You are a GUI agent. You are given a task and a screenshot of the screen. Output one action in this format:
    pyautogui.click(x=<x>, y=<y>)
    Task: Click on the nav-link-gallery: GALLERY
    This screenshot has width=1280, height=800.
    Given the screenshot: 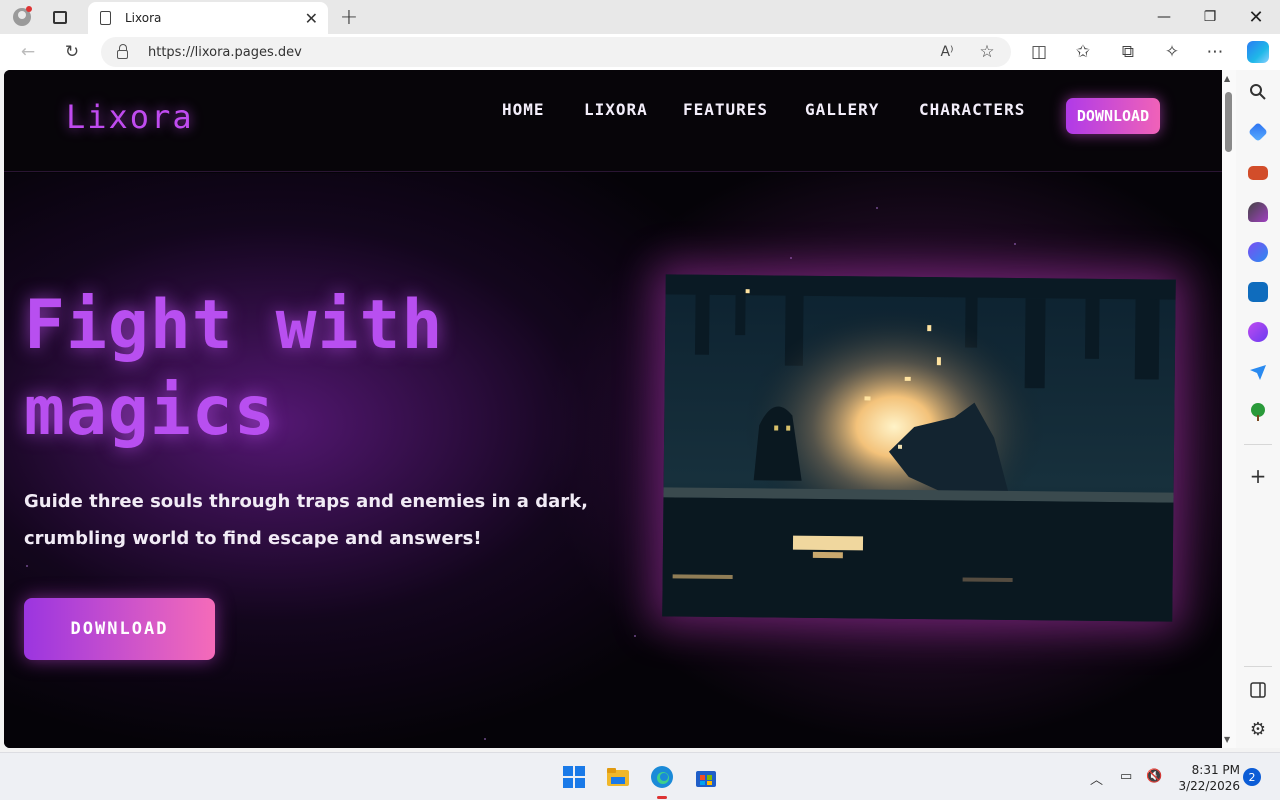 What is the action you would take?
    pyautogui.click(x=842, y=109)
    